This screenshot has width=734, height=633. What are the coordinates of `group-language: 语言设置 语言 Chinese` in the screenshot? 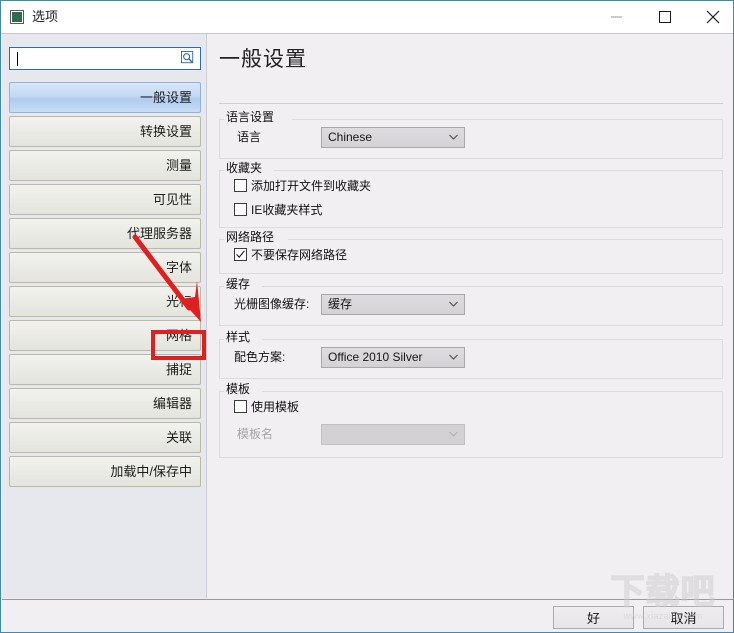 It's located at (471, 134).